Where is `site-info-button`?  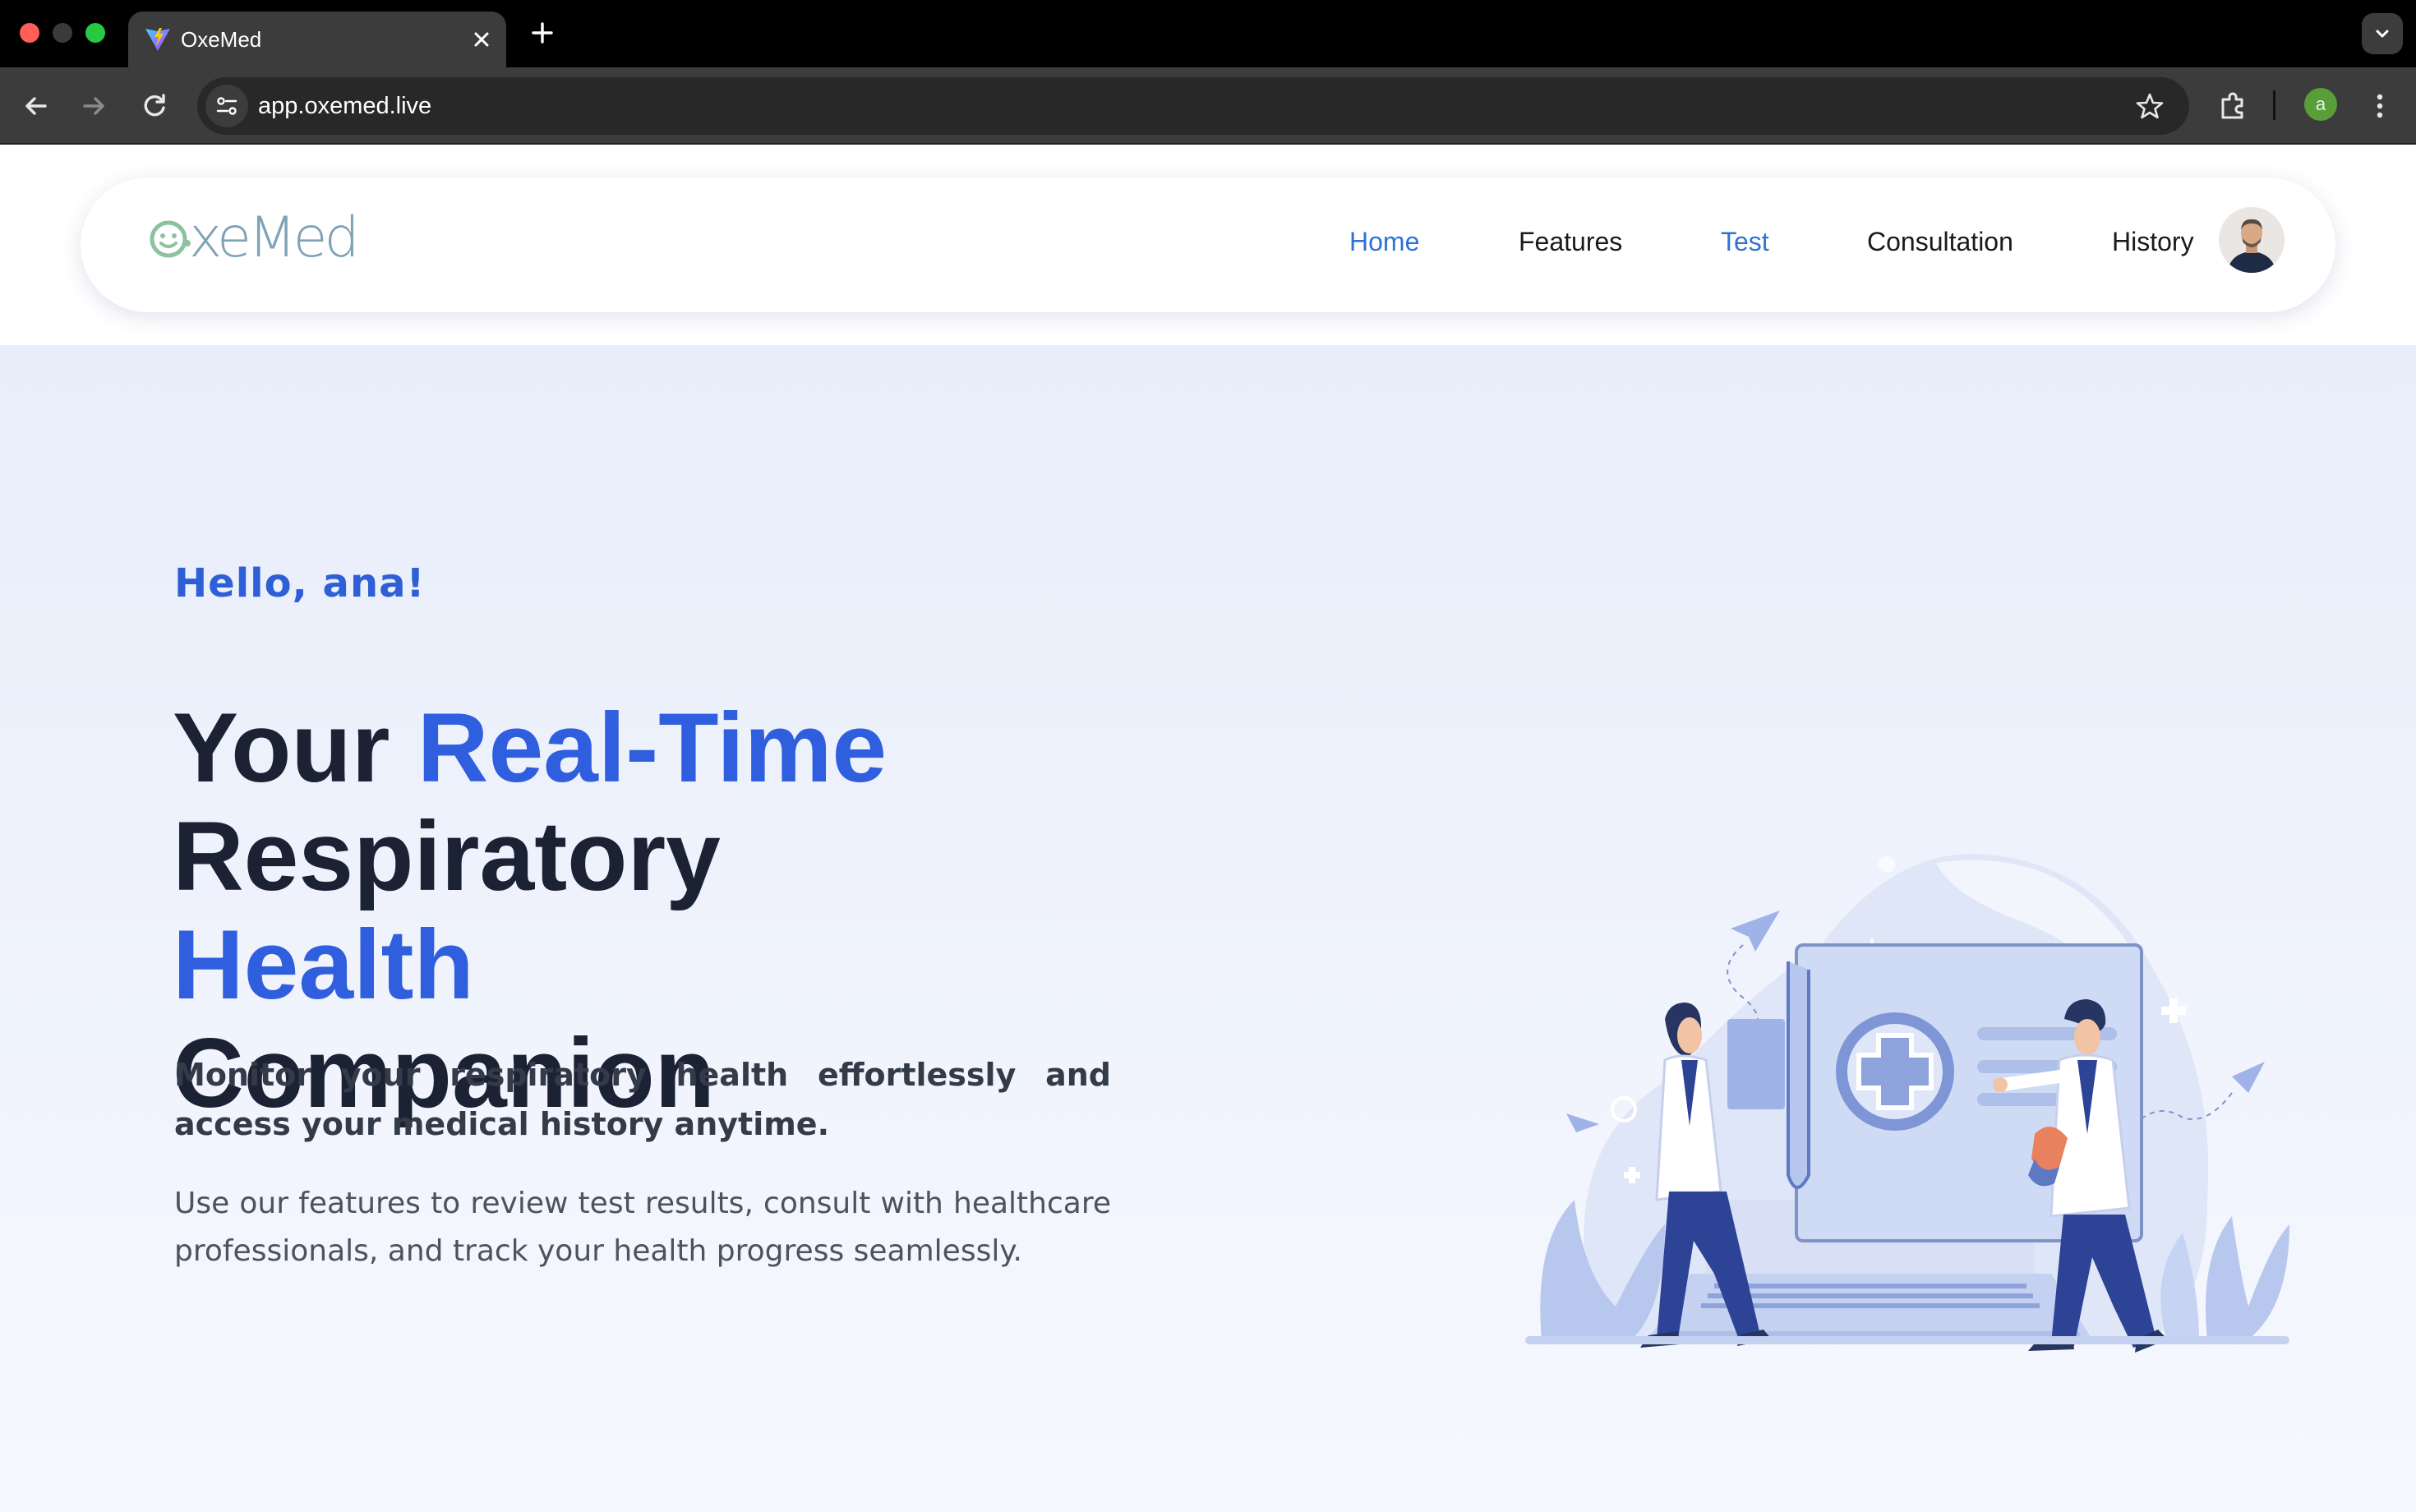 site-info-button is located at coordinates (226, 106).